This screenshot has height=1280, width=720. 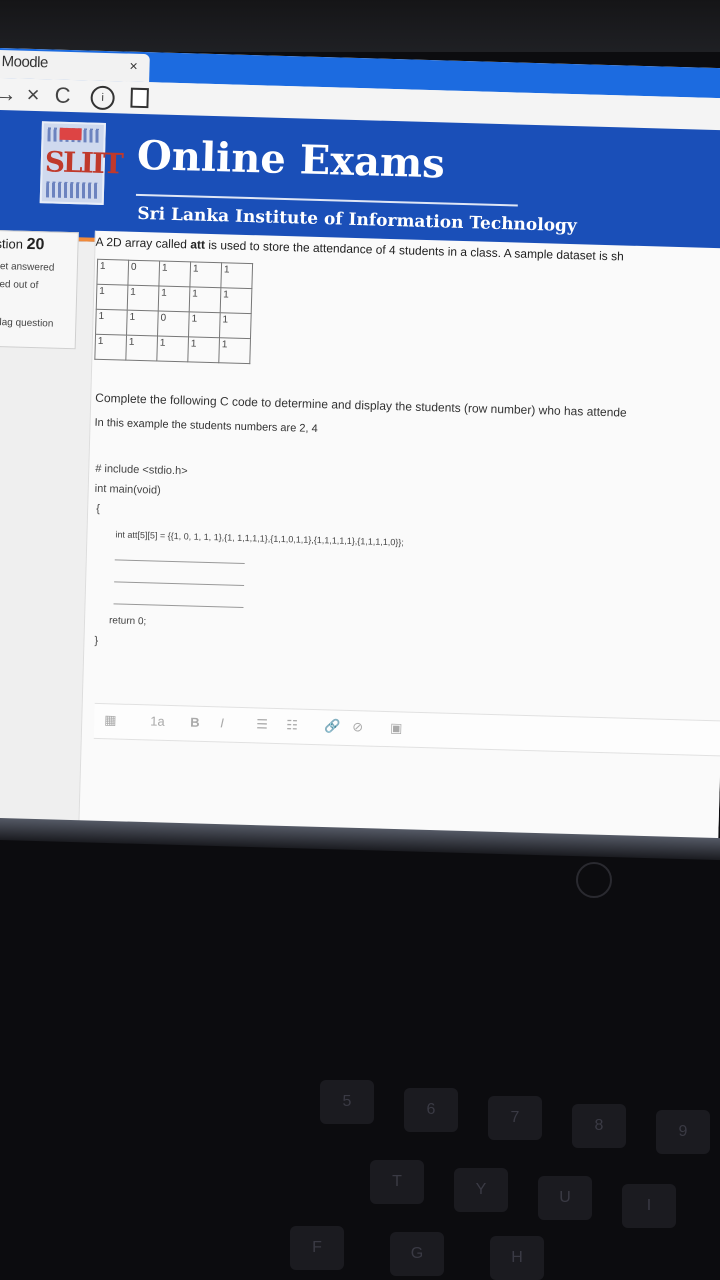 What do you see at coordinates (360, 26) in the screenshot?
I see `monitor-bezel` at bounding box center [360, 26].